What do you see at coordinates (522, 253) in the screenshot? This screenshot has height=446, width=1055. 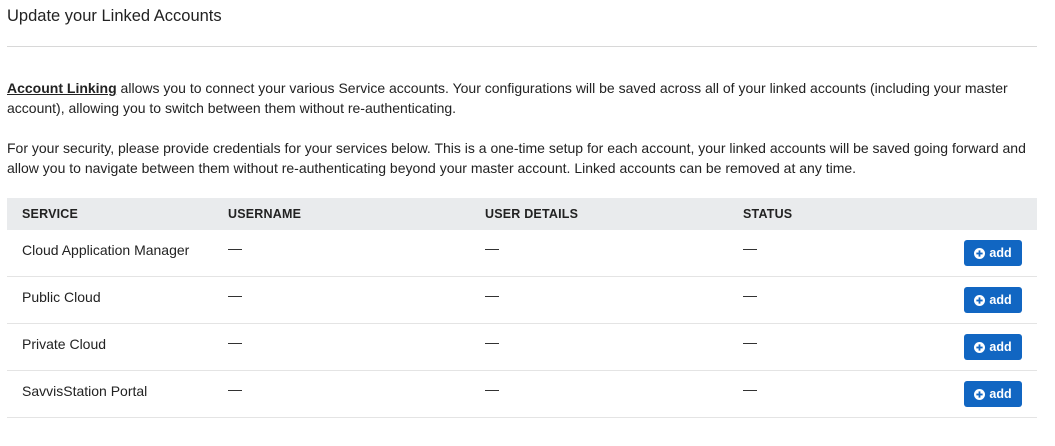 I see `table-row: Cloud Application Manager — — — add` at bounding box center [522, 253].